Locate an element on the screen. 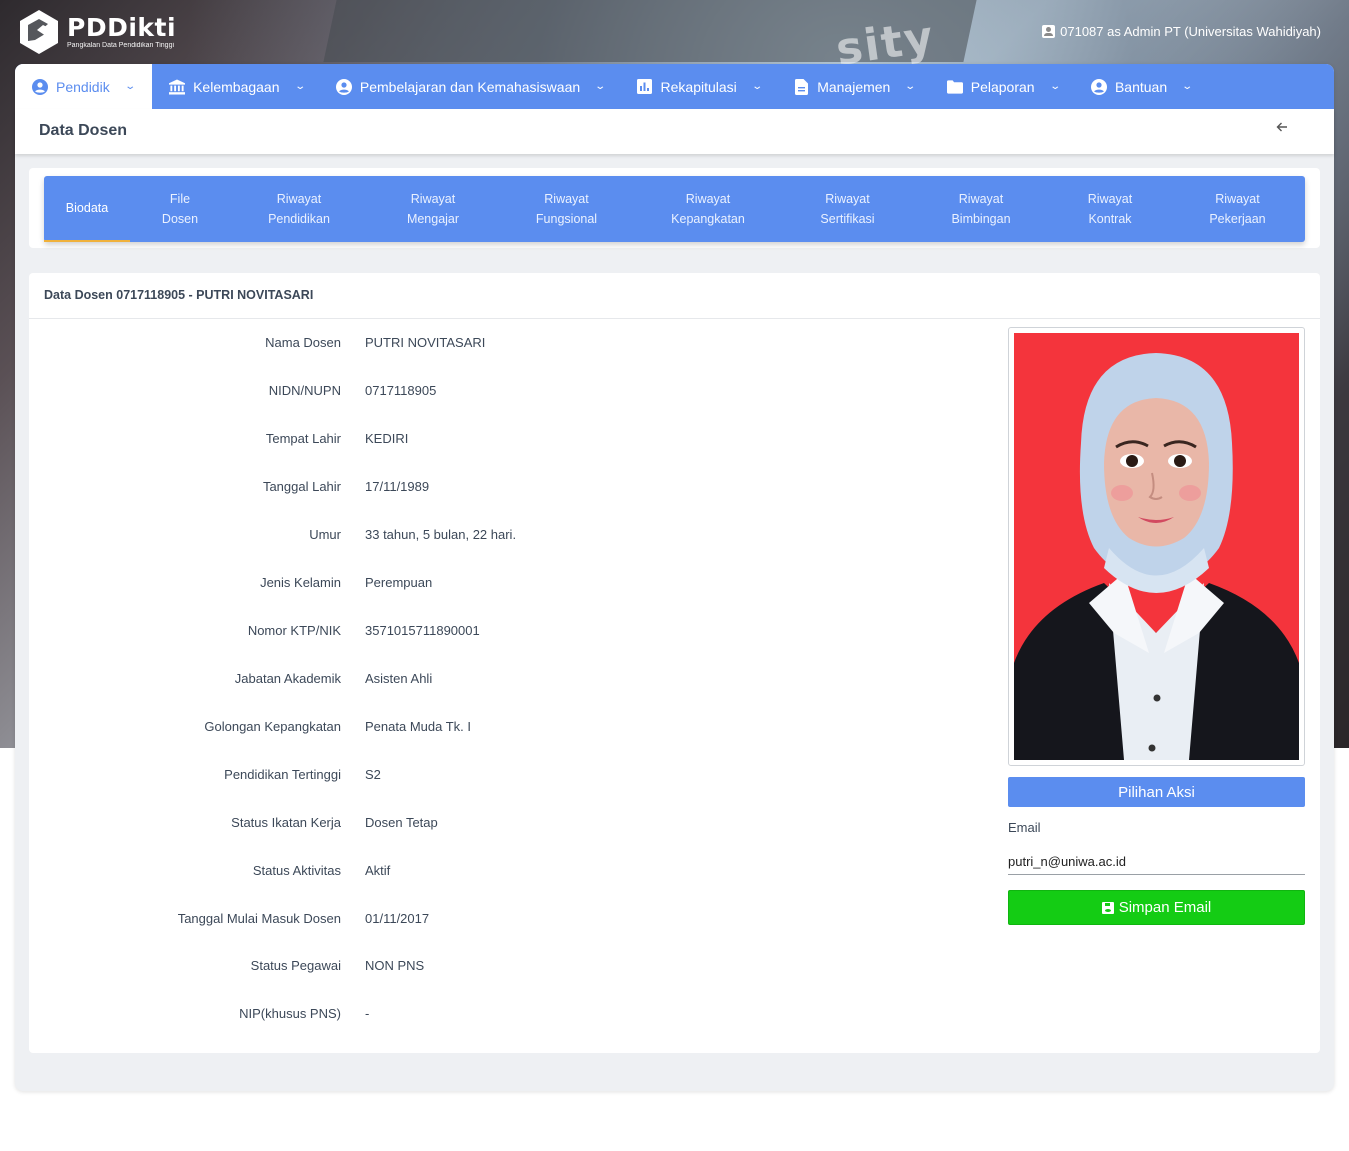 The image size is (1349, 1151). nav-label: Rekapitulasi is located at coordinates (698, 86).